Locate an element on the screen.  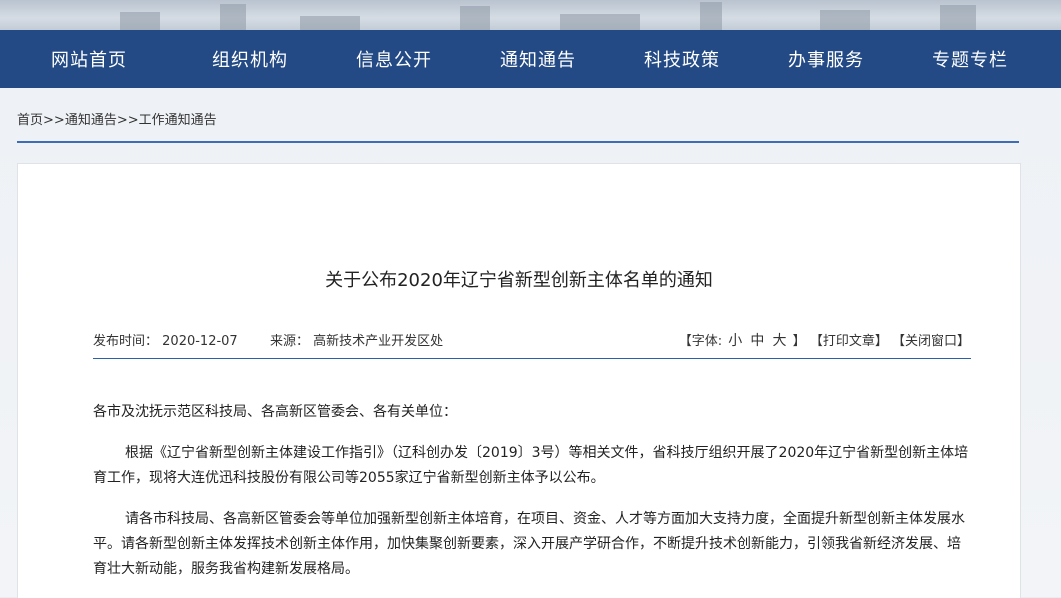
nav-item-organization: 组织机构 is located at coordinates (250, 59).